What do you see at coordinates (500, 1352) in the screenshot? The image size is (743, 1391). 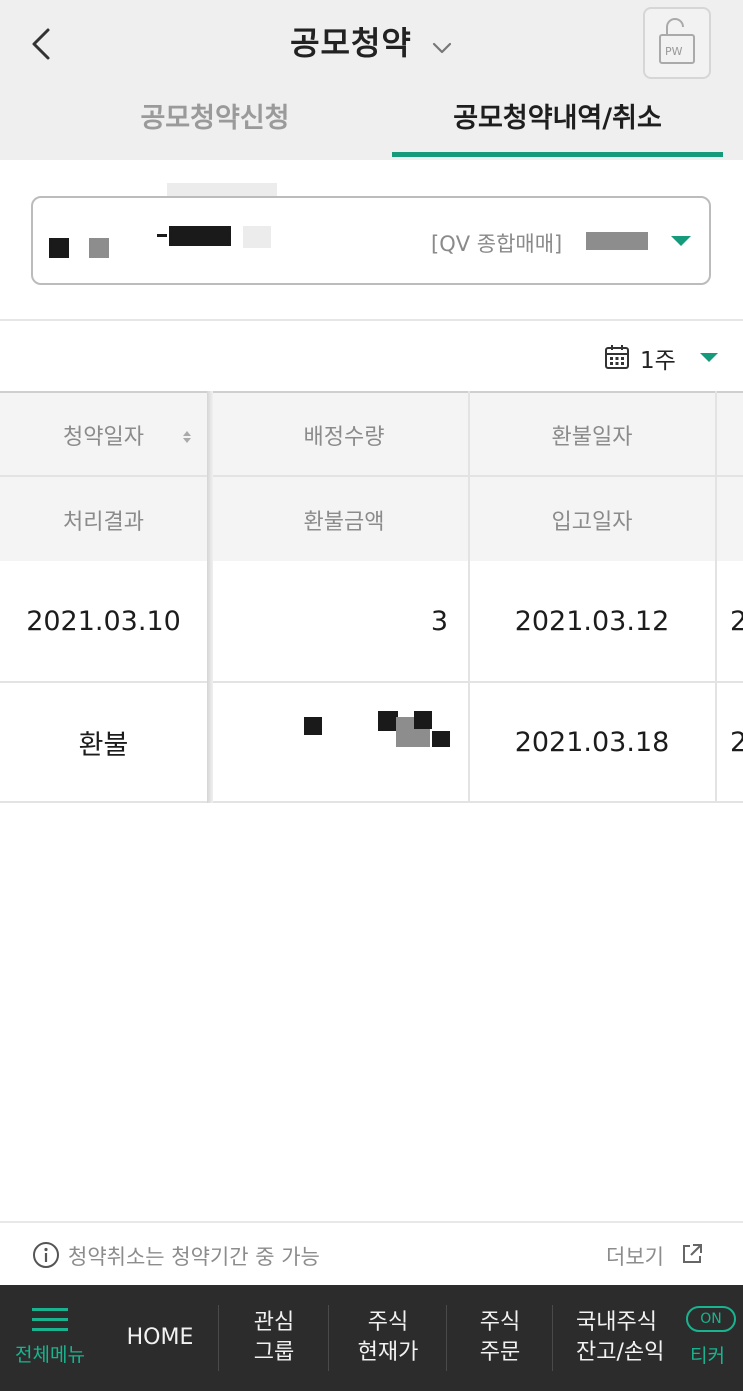 I see `nav-label: 주문` at bounding box center [500, 1352].